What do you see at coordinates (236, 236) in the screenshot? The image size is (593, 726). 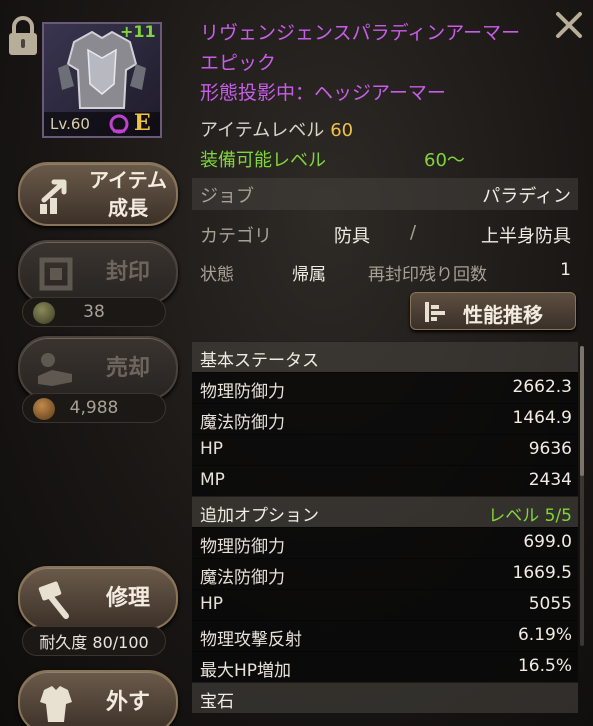 I see `category-label: カテゴリ` at bounding box center [236, 236].